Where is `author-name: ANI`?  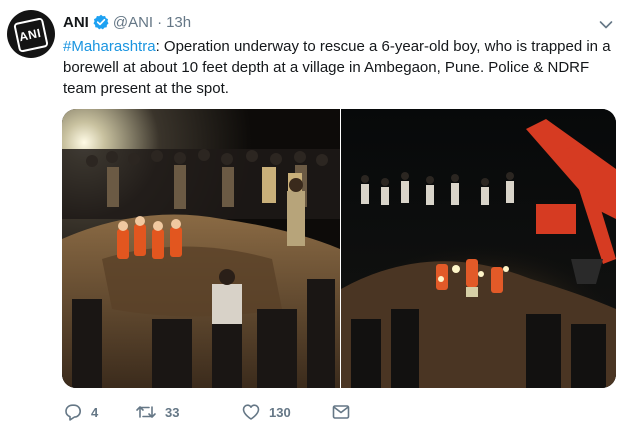
author-name: ANI is located at coordinates (76, 22).